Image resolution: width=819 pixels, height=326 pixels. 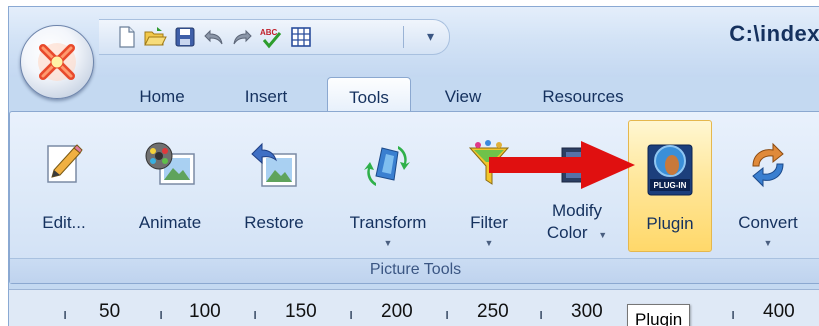 I want to click on plugin-icon: PLUG-IN, so click(x=670, y=170).